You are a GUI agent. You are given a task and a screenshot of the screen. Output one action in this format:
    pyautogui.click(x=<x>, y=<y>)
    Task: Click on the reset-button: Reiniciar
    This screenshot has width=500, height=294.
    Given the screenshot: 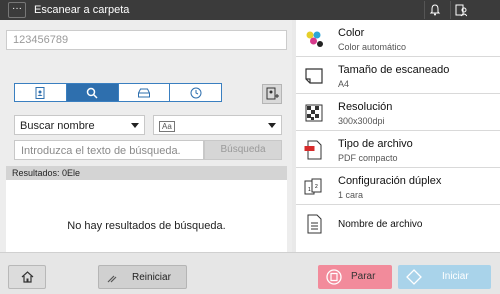 What is the action you would take?
    pyautogui.click(x=142, y=277)
    